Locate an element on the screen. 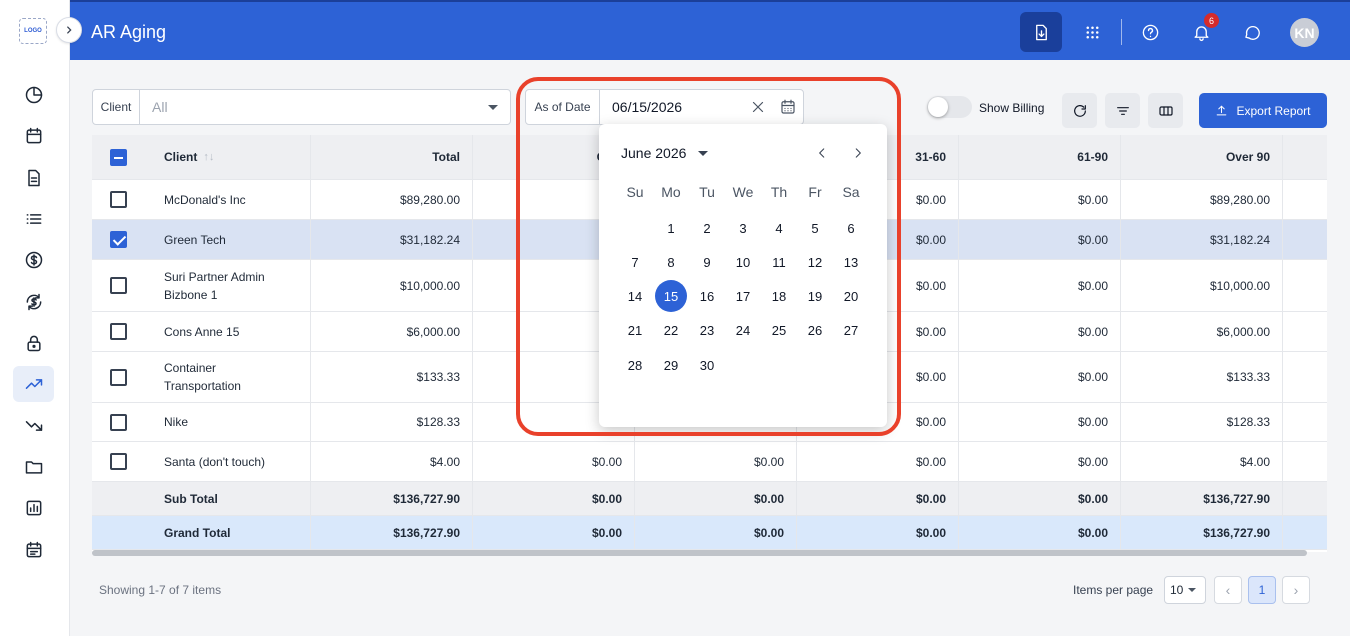 This screenshot has height=636, width=1350. page-title: AR Aging is located at coordinates (129, 32).